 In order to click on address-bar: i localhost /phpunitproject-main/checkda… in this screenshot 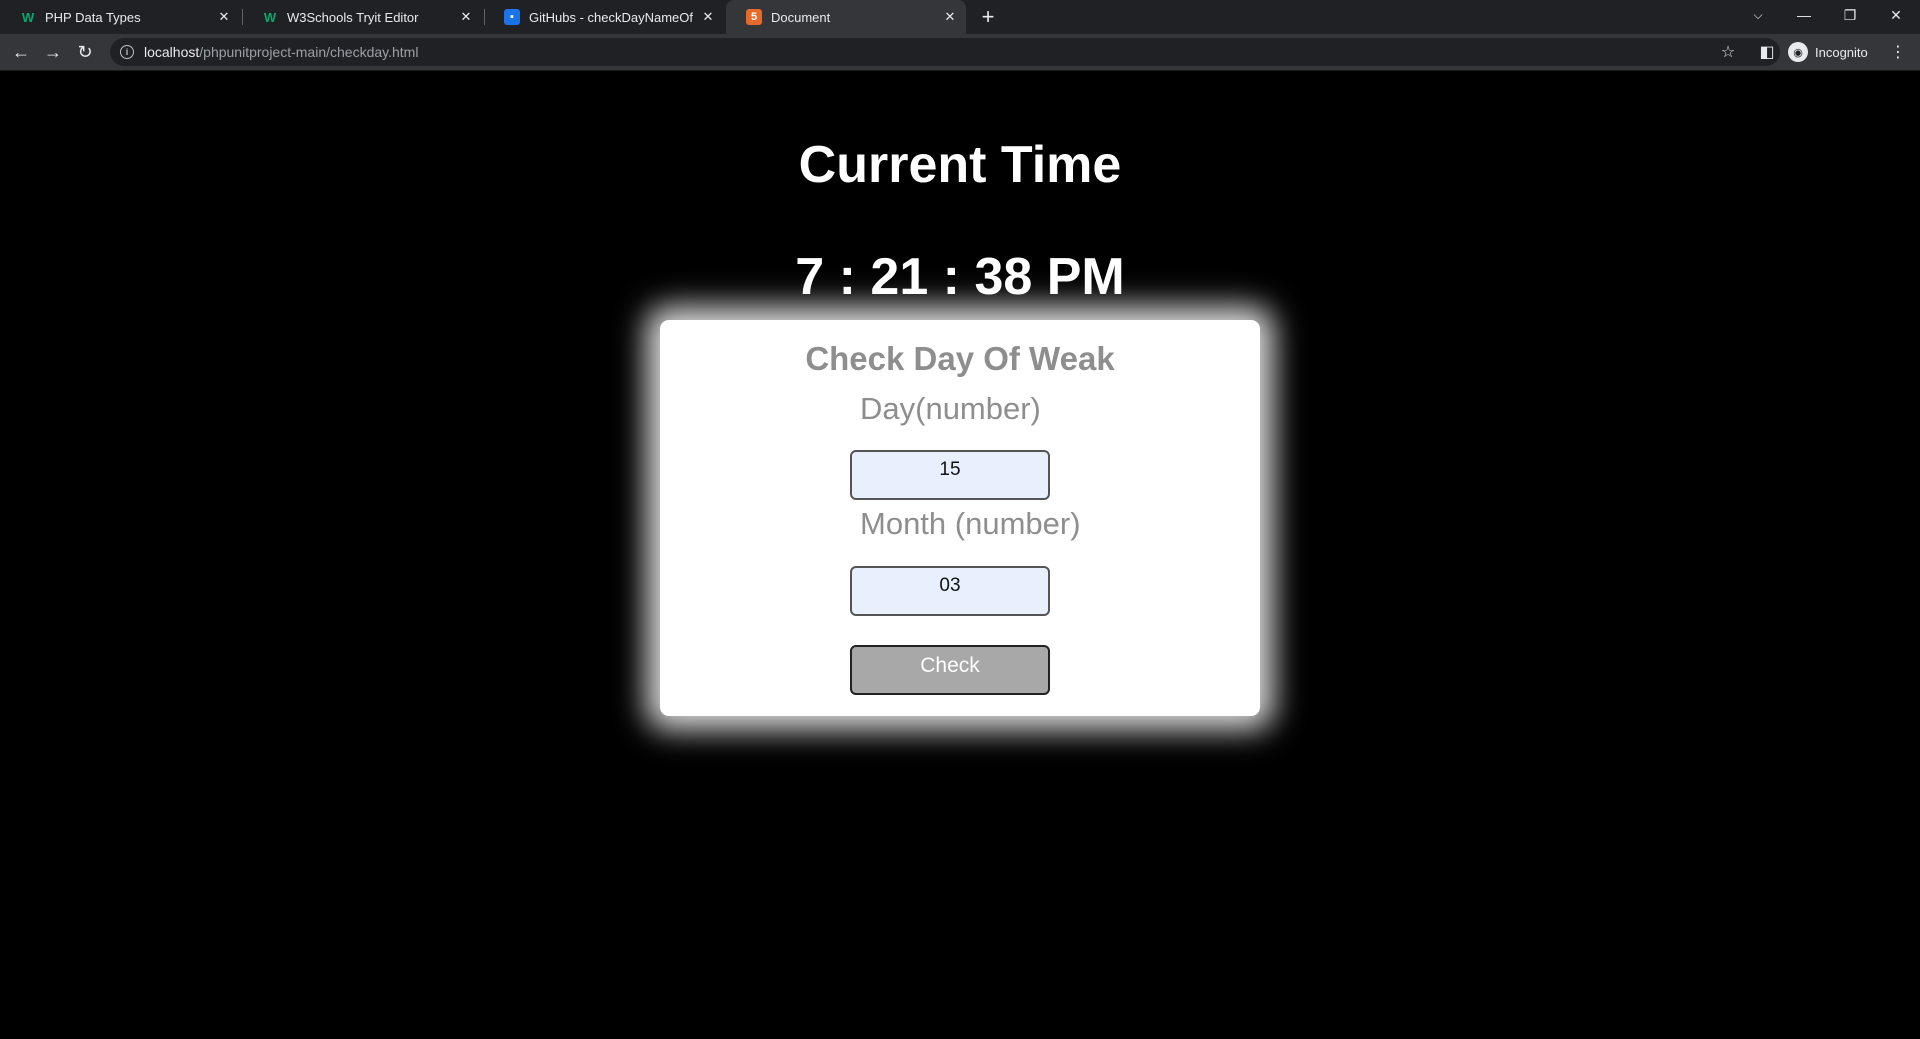, I will do `click(945, 52)`.